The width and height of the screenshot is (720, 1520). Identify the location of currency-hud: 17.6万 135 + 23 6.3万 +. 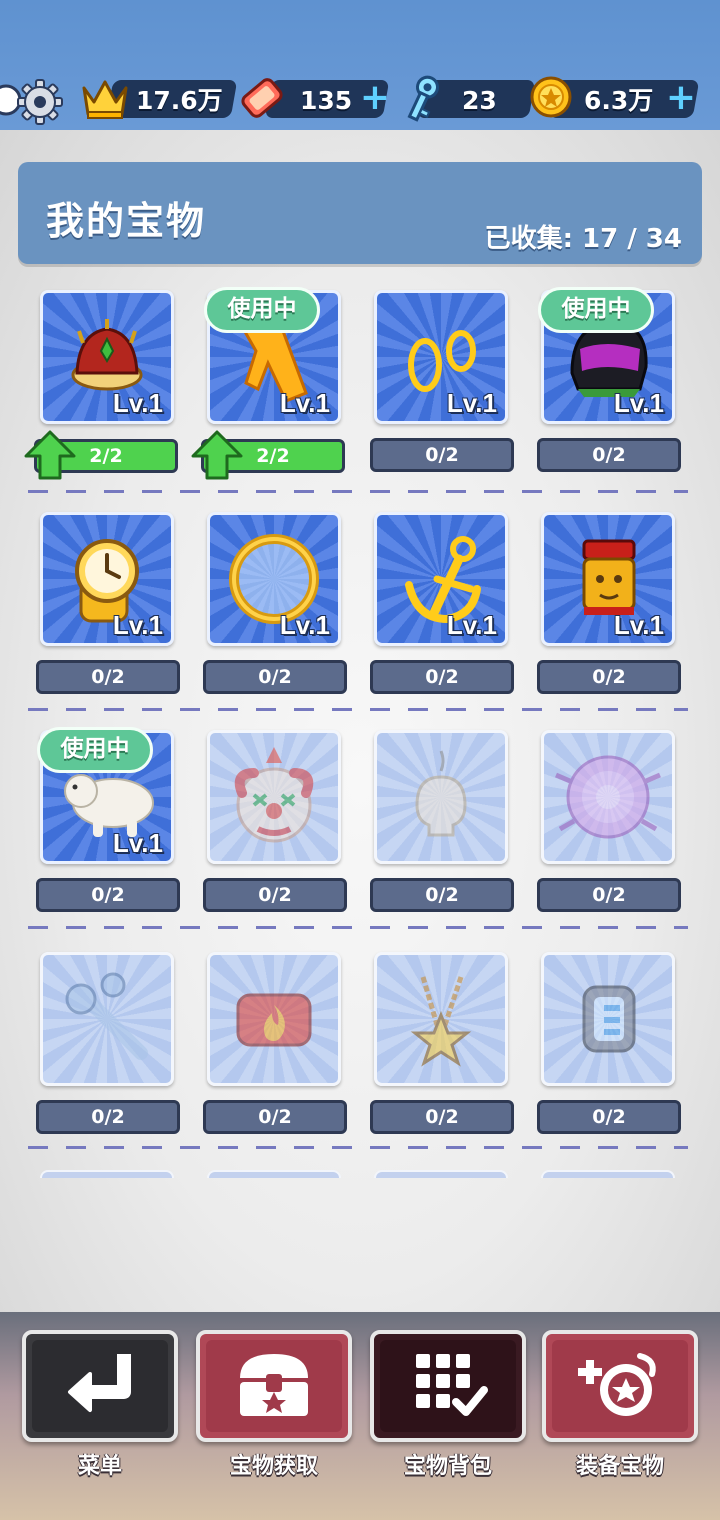
(360, 98).